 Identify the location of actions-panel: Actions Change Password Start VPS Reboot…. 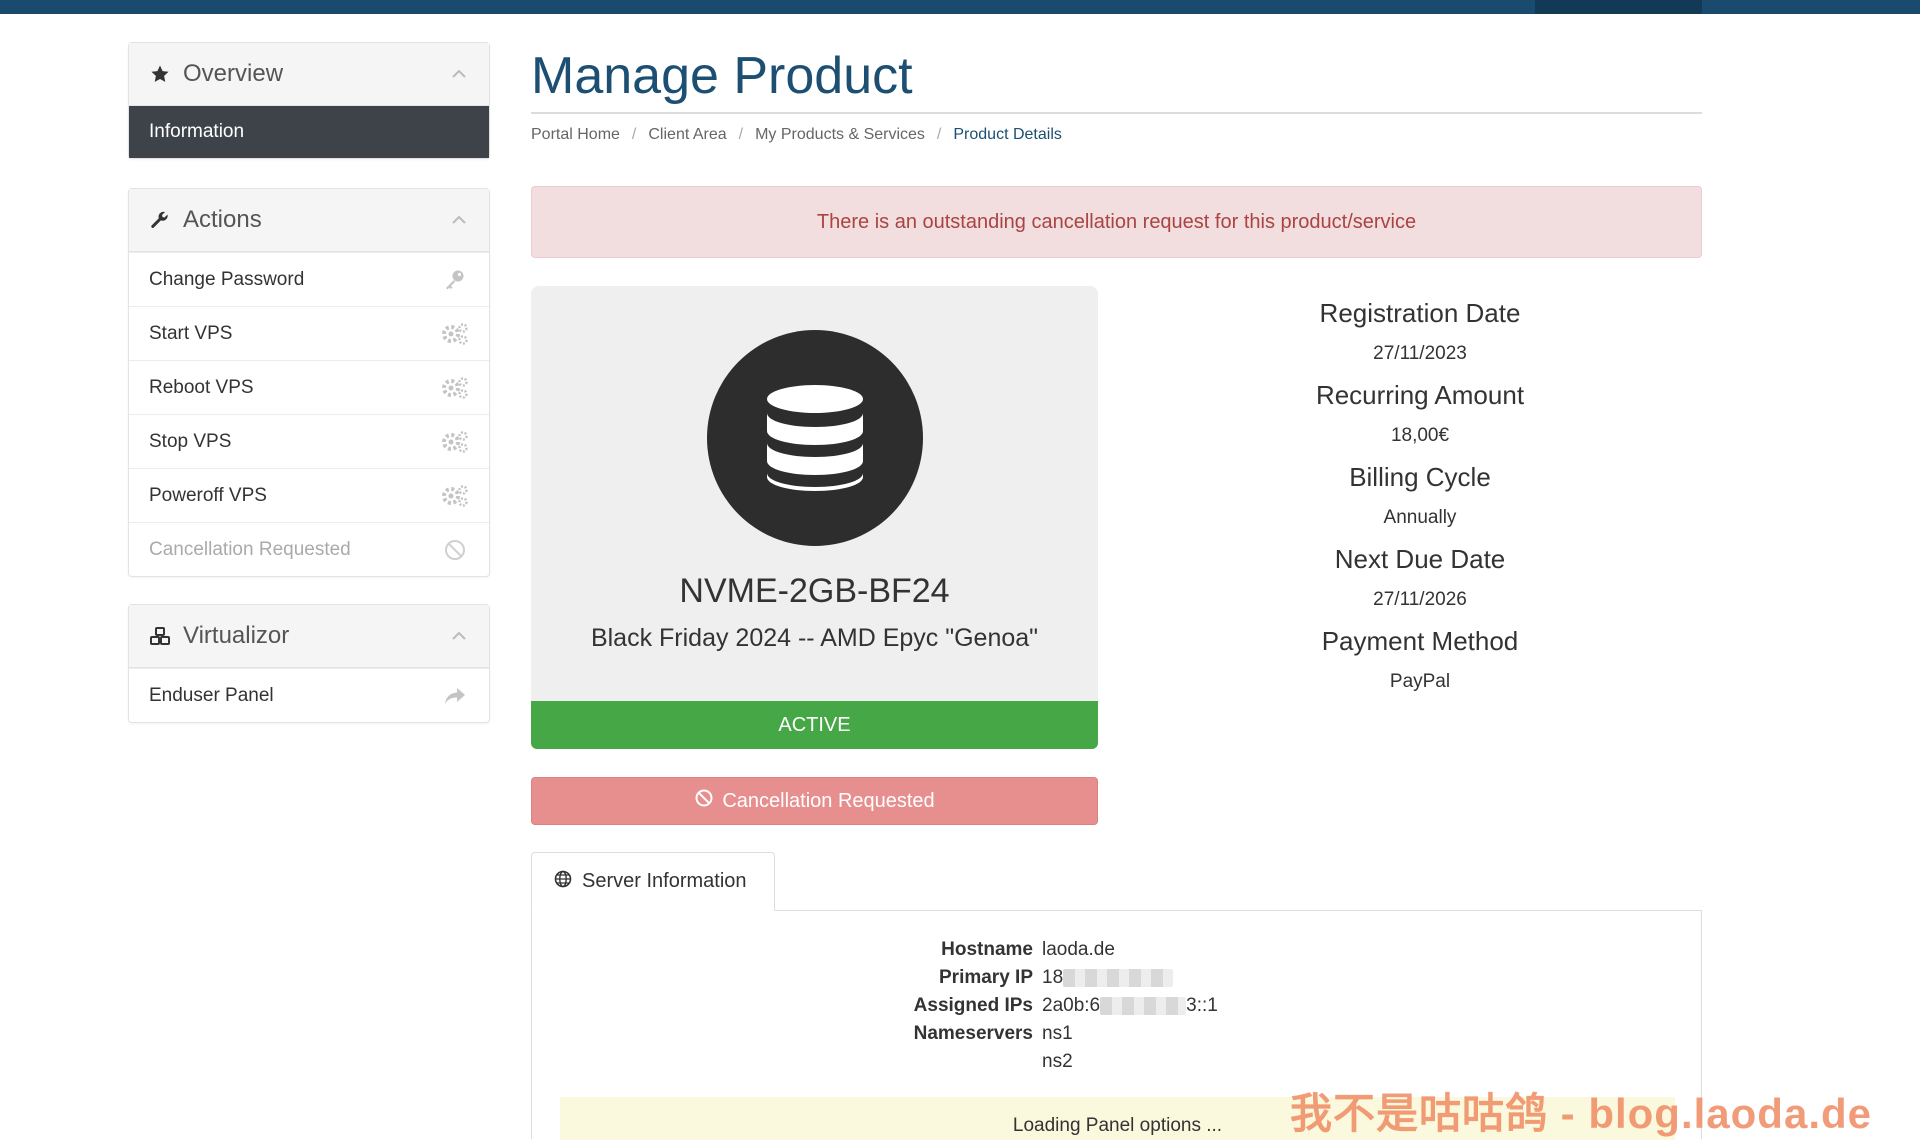
(309, 382).